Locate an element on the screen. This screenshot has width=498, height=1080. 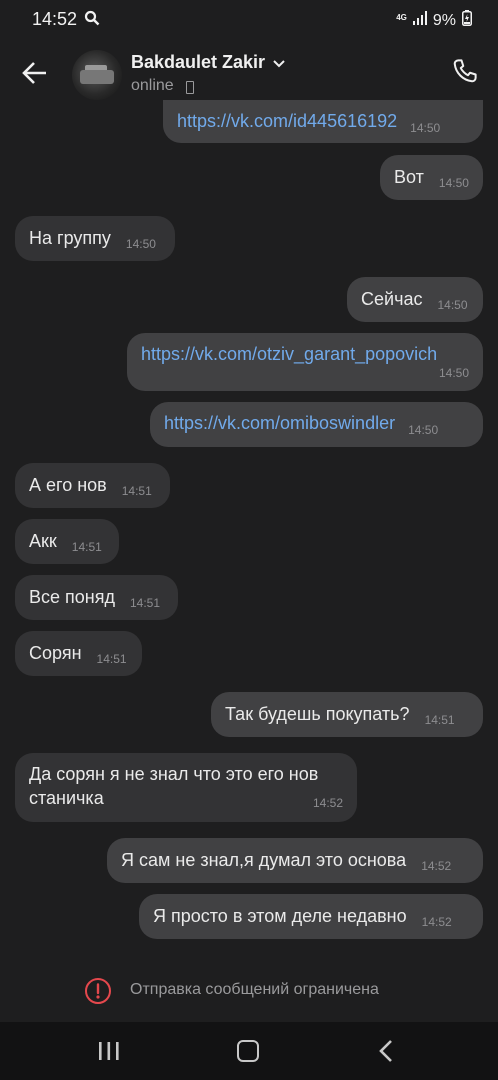
recent-apps-icon is located at coordinates (109, 1053).